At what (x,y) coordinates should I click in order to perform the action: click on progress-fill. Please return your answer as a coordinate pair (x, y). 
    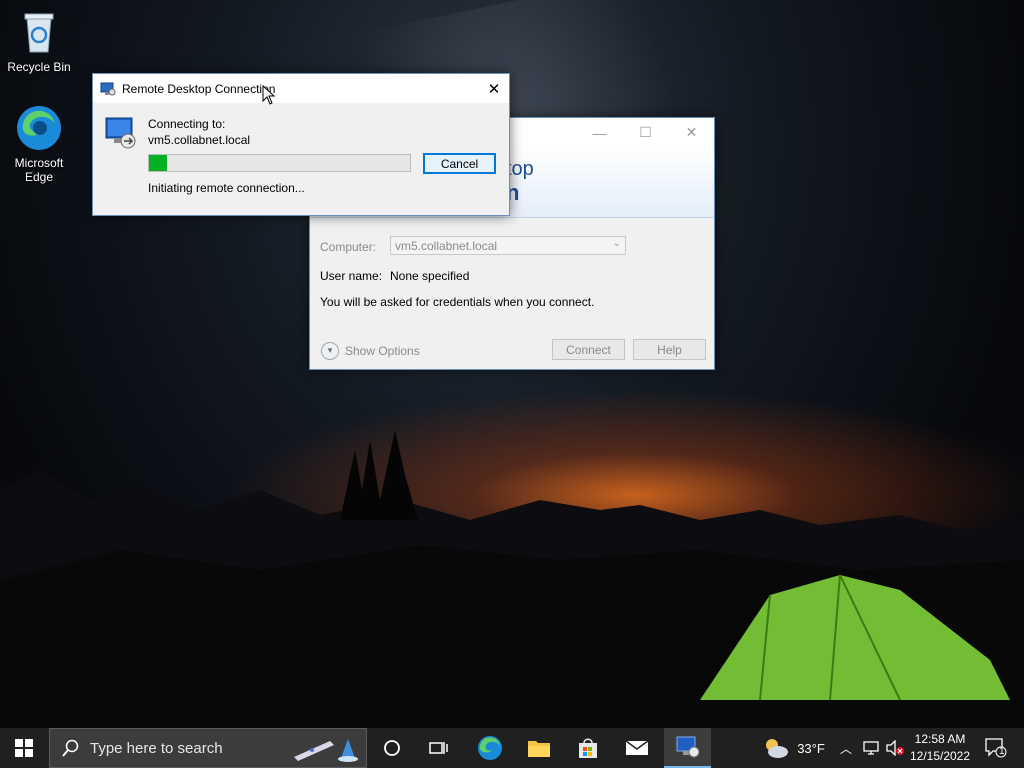
    Looking at the image, I should click on (158, 163).